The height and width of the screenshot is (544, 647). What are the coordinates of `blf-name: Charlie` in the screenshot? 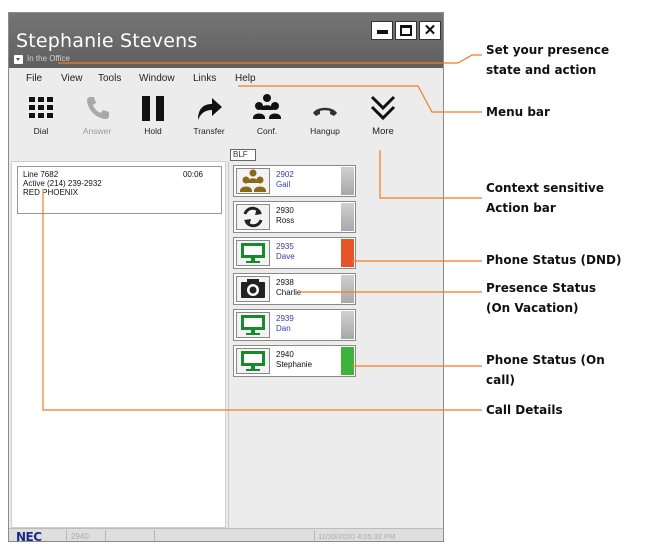 It's located at (289, 292).